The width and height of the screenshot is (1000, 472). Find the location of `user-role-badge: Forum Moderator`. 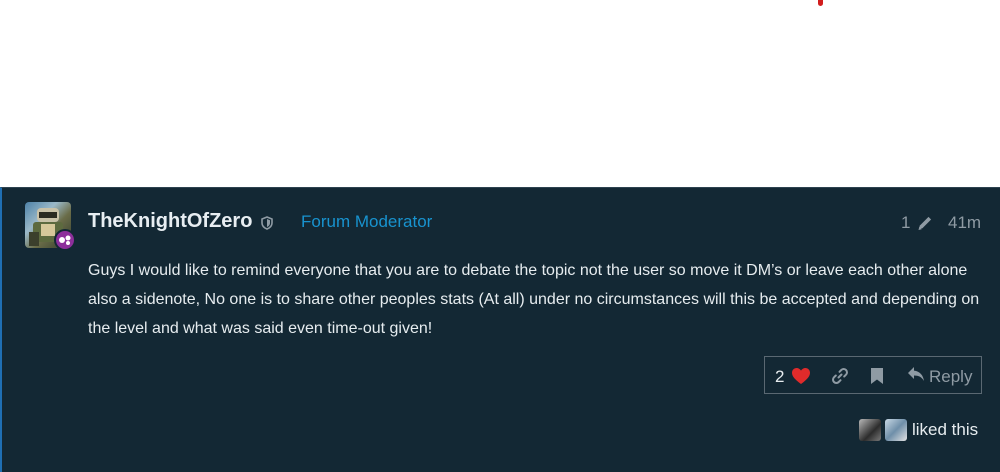

user-role-badge: Forum Moderator is located at coordinates (366, 222).